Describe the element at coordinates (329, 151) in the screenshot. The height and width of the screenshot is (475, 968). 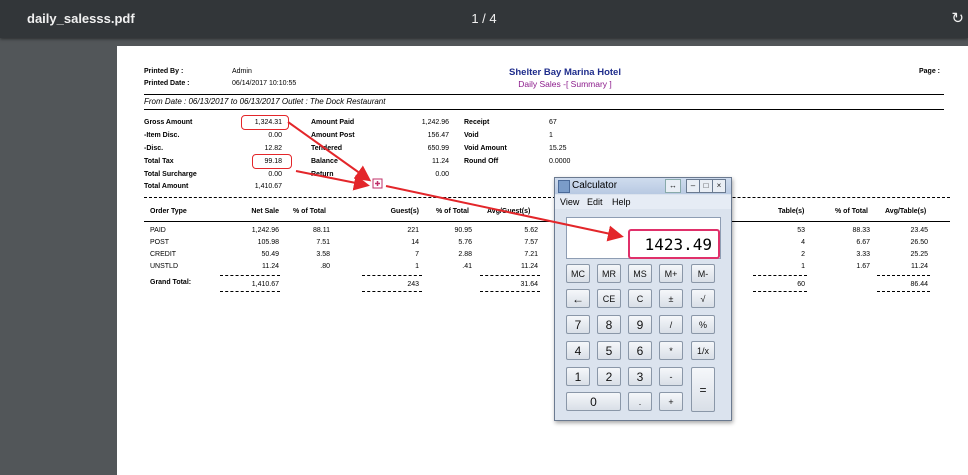
I see `arrow-gross-to-sum` at that location.